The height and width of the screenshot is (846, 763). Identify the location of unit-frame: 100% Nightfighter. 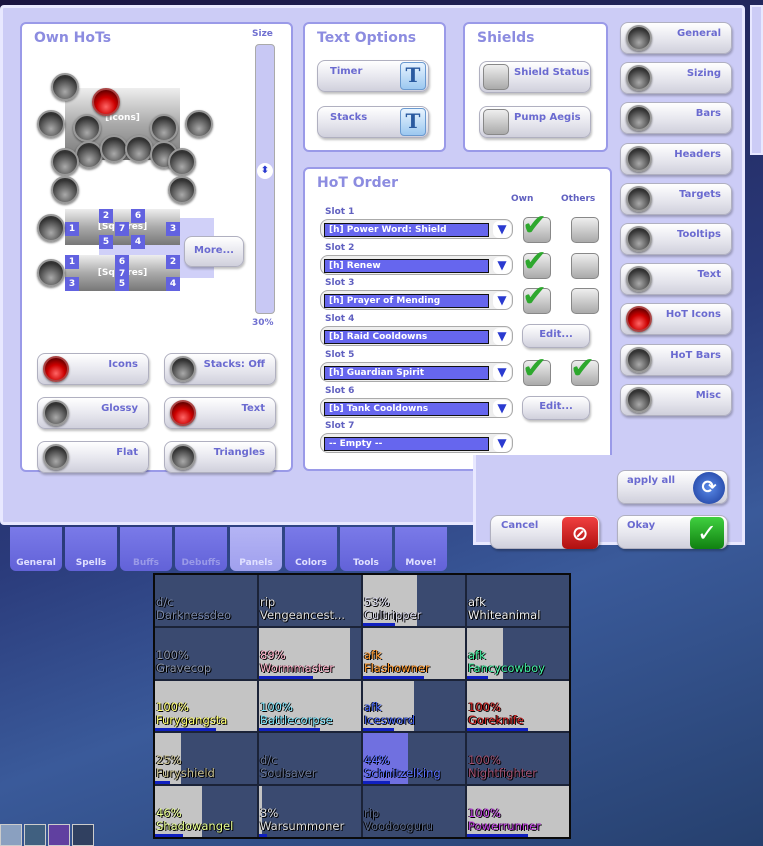
(518, 759).